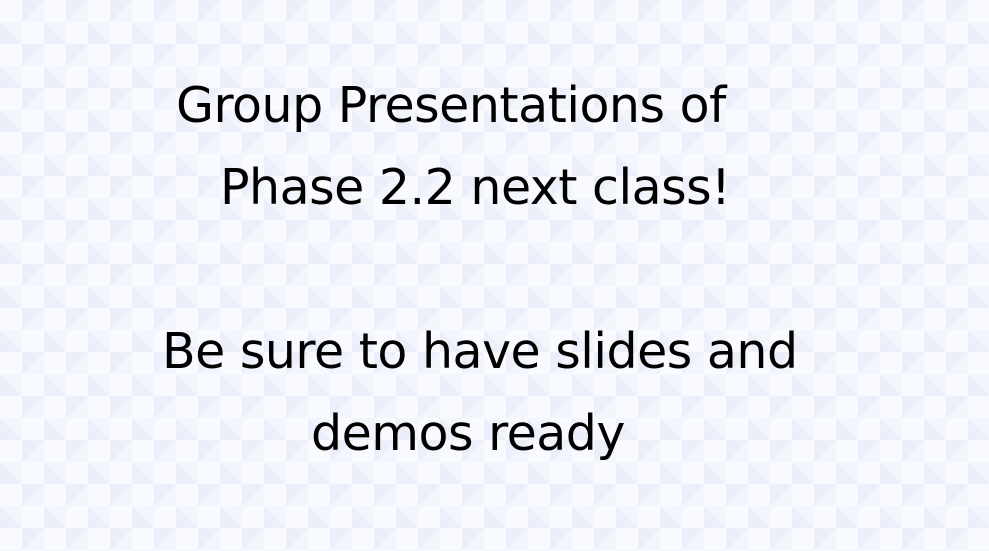  I want to click on announcement-line-2: Phase 2.2 next class!, so click(475, 187).